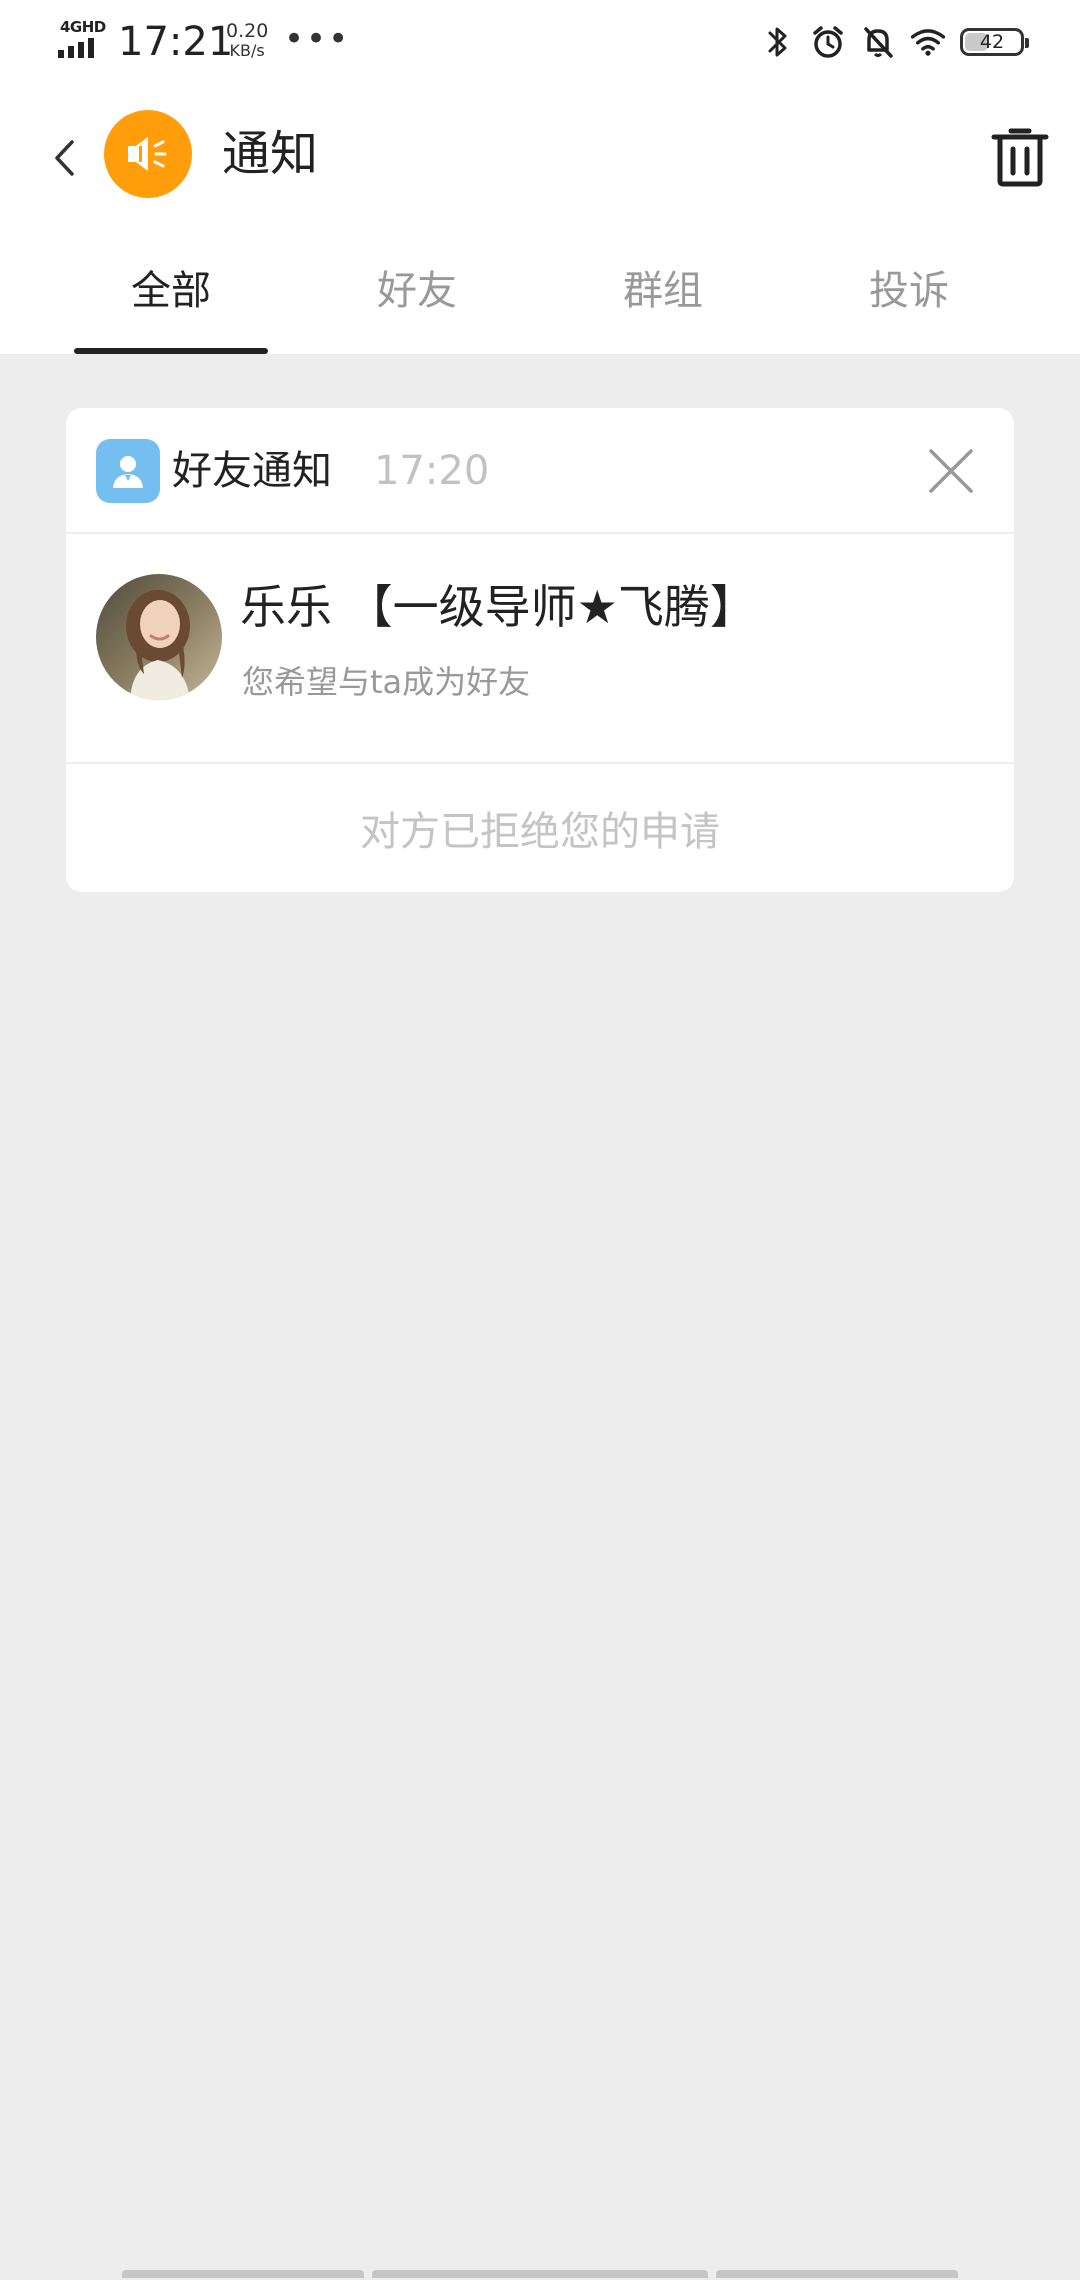 This screenshot has height=2280, width=1080. I want to click on bell-off-icon, so click(878, 42).